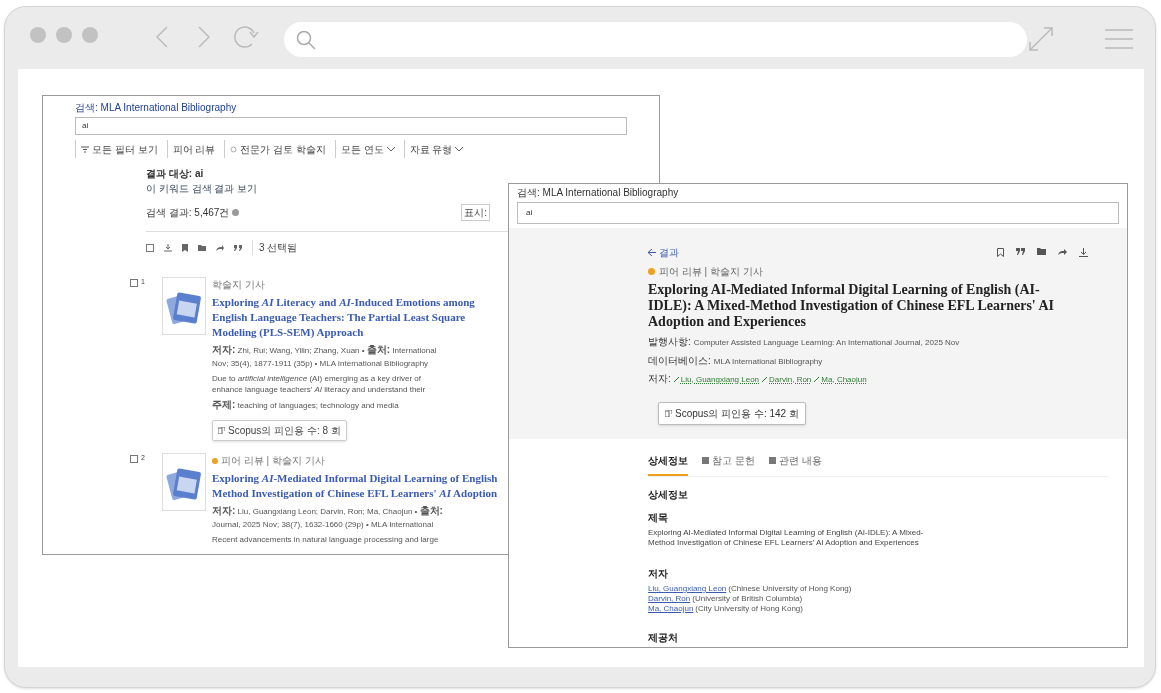 The image size is (1161, 693). What do you see at coordinates (786, 538) in the screenshot?
I see `title-text: Exploring AI-Mediated Informal Digital Learning of English (AI-IDLE): A Mixed-Method Investigation of Chinese EFL Learners' AI Adoption and Experiences` at bounding box center [786, 538].